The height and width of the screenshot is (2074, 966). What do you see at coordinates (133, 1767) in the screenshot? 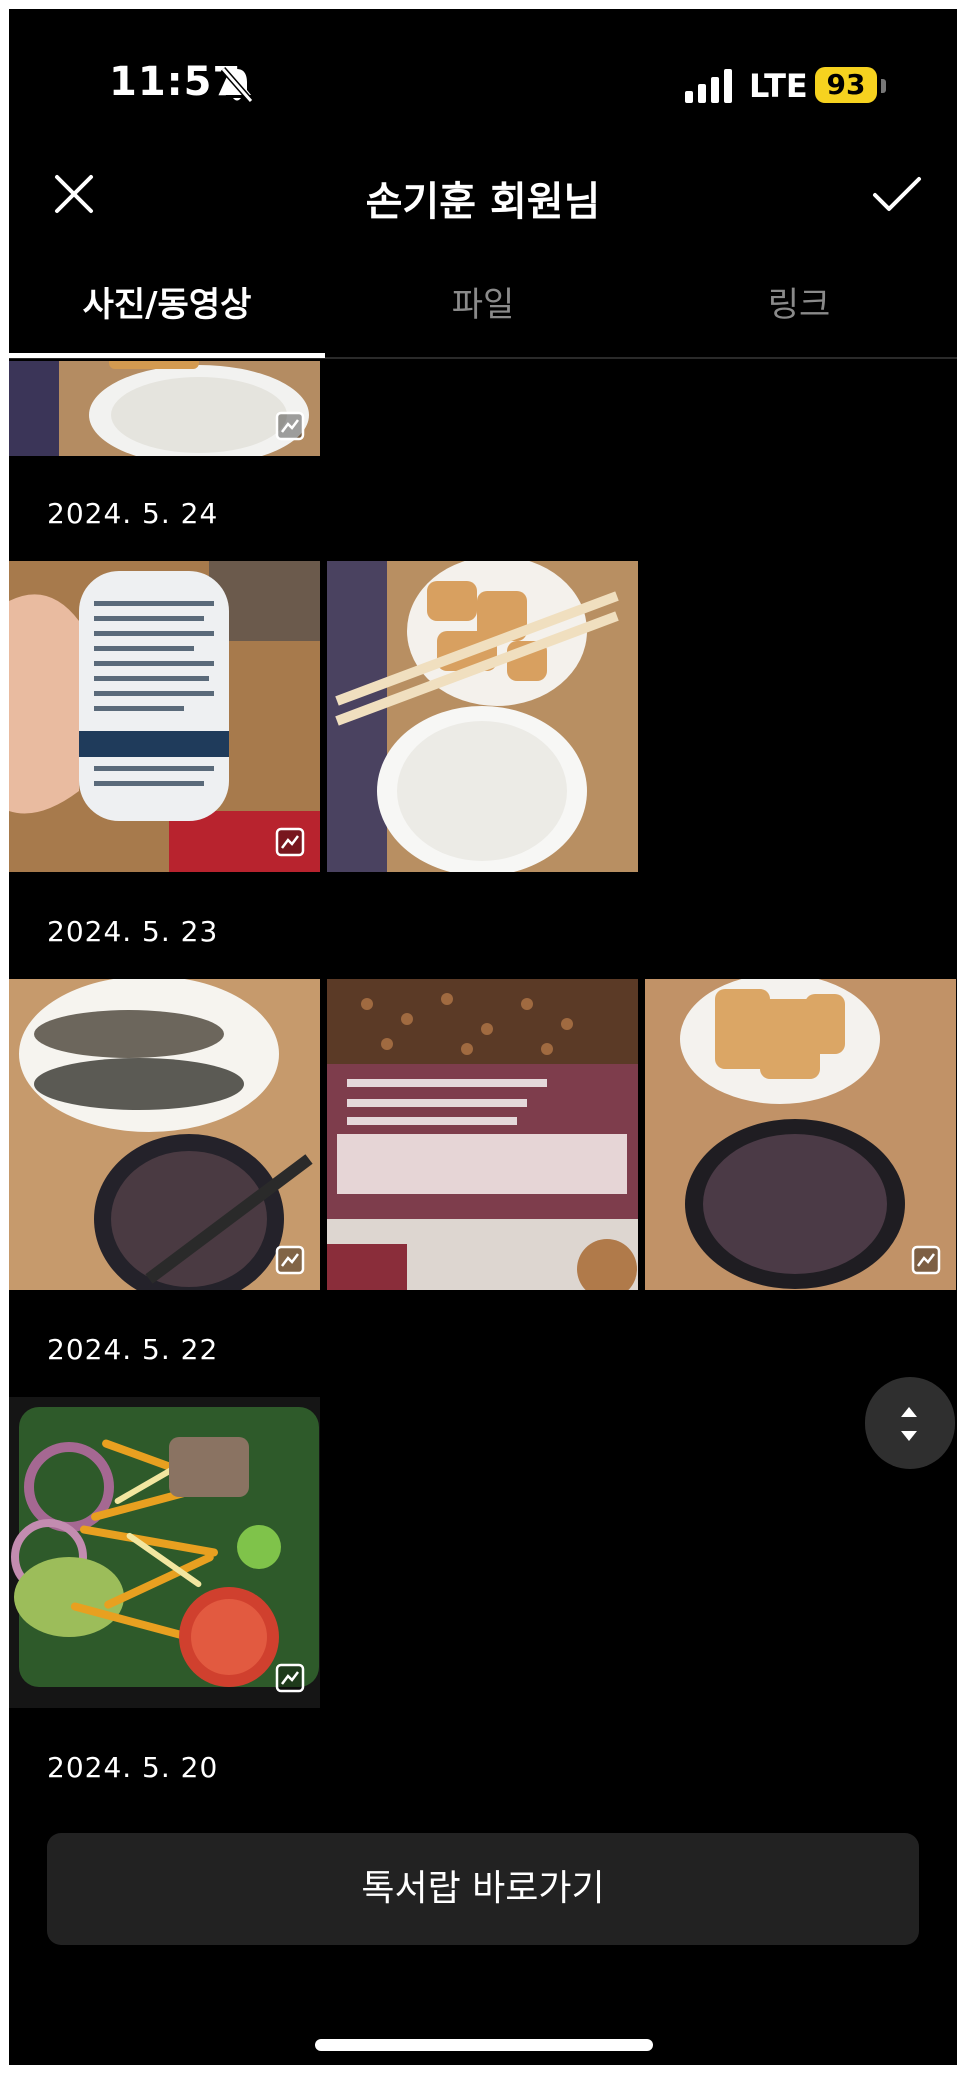
I see `date-label: 2024. 5. 20` at bounding box center [133, 1767].